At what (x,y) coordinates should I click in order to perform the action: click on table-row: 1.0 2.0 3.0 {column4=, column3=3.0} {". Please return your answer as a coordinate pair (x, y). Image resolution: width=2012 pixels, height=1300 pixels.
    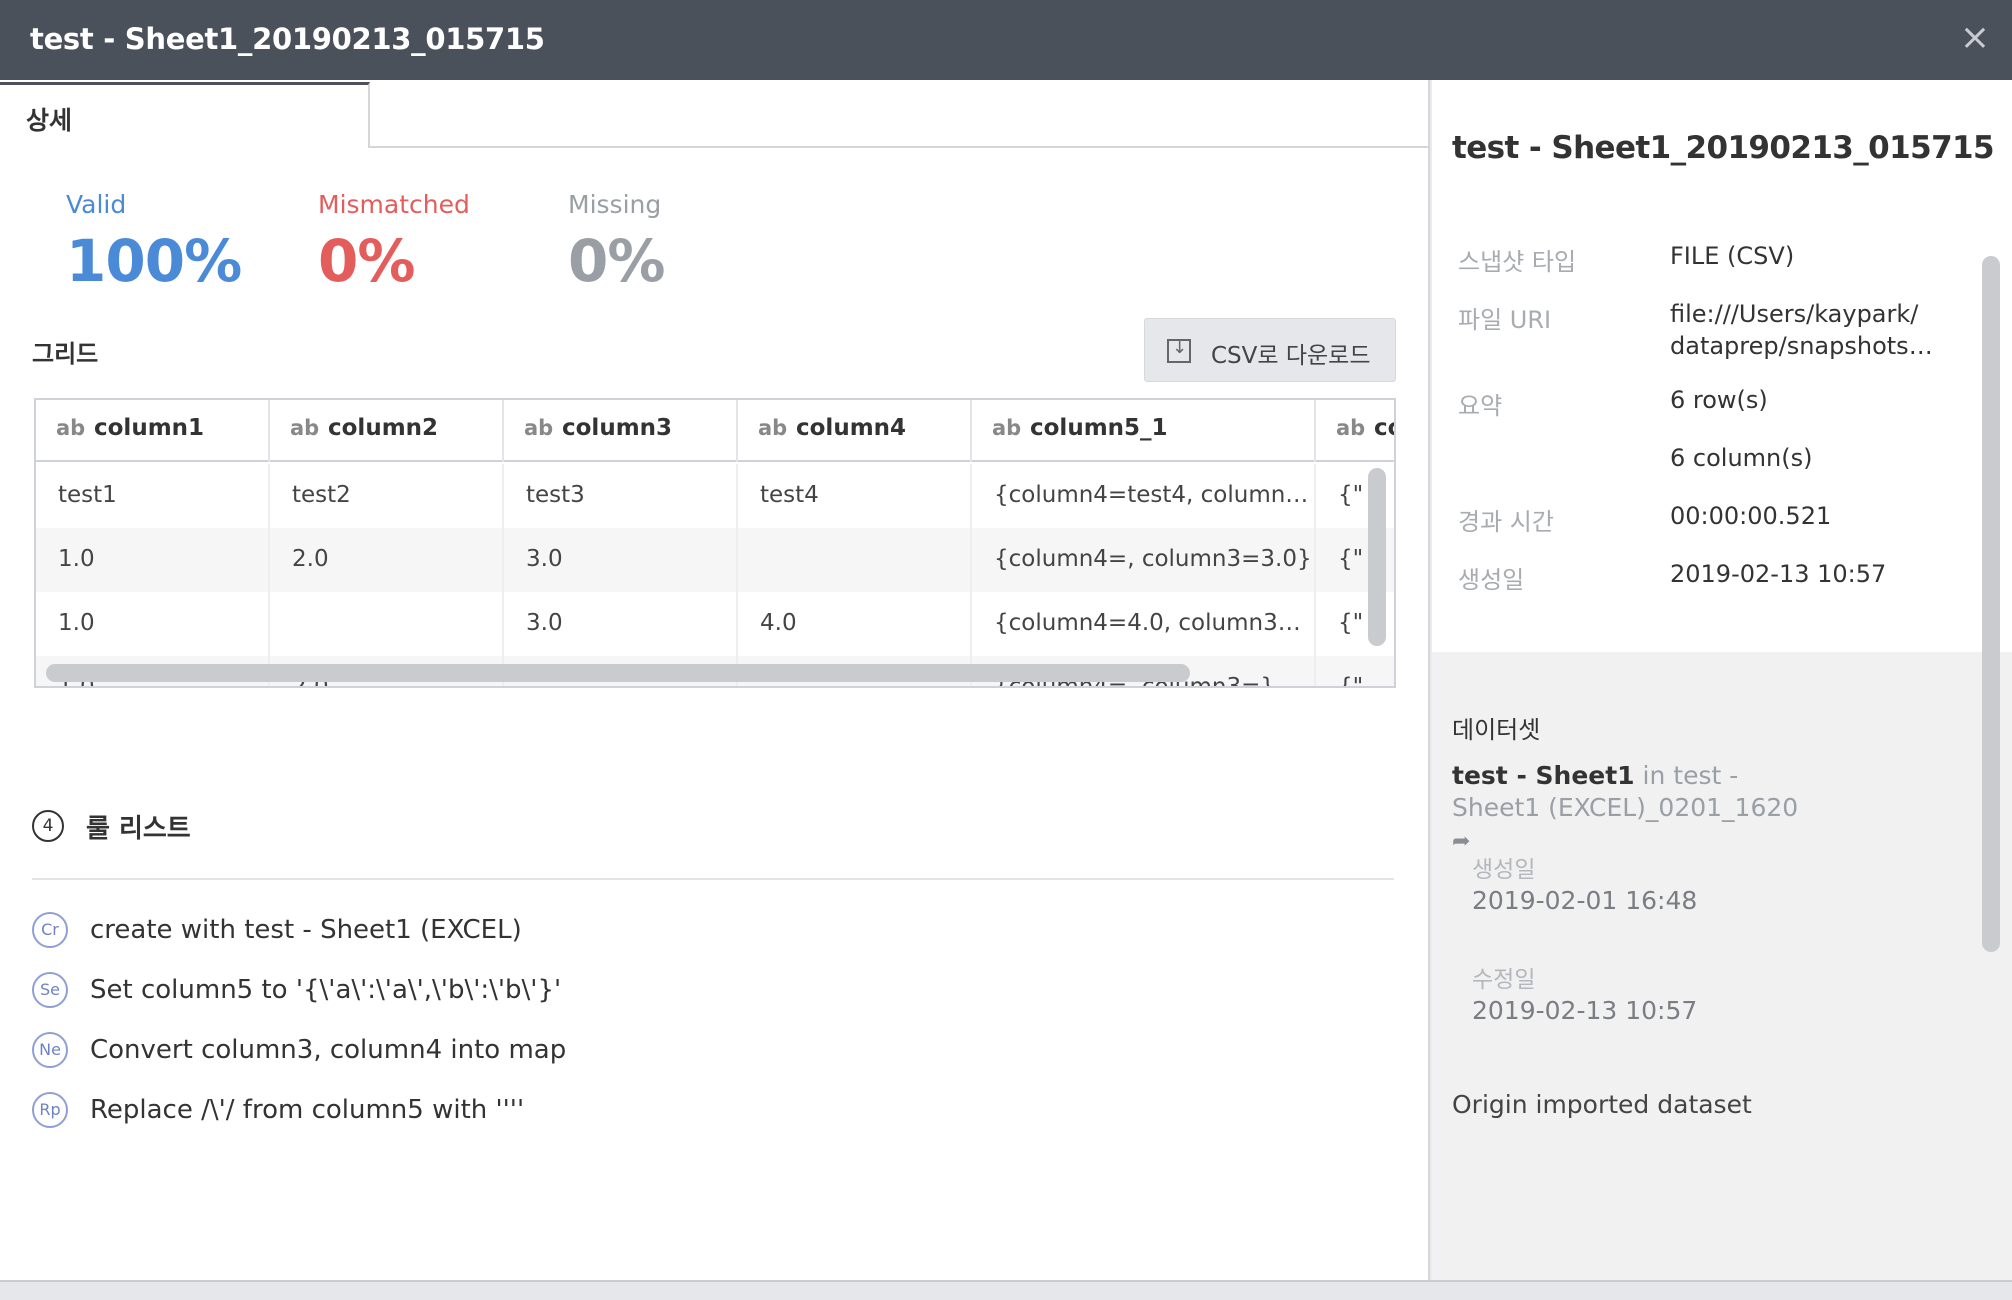
    Looking at the image, I should click on (715, 560).